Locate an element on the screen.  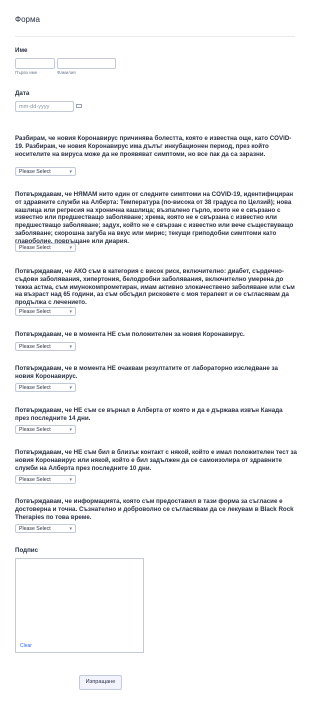
question-6-select: Please Select ▾ is located at coordinates (45, 429).